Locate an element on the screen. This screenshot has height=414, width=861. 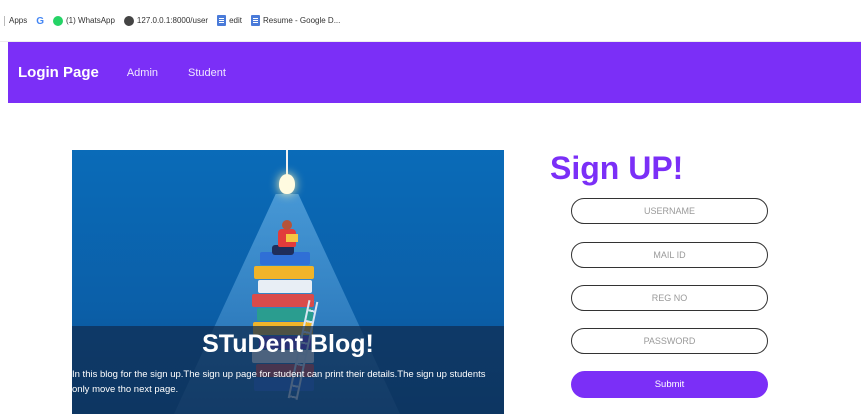
bookmark-google: G is located at coordinates (40, 21).